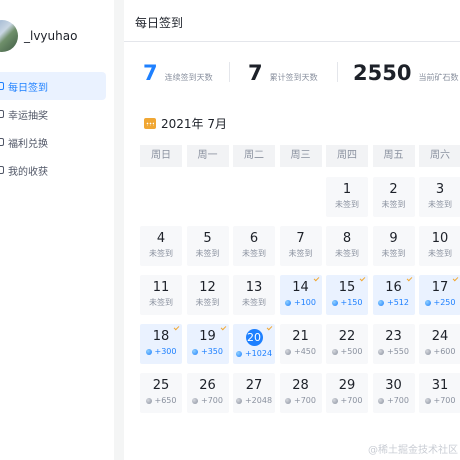  Describe the element at coordinates (382, 73) in the screenshot. I see `stat-value: 2550` at that location.